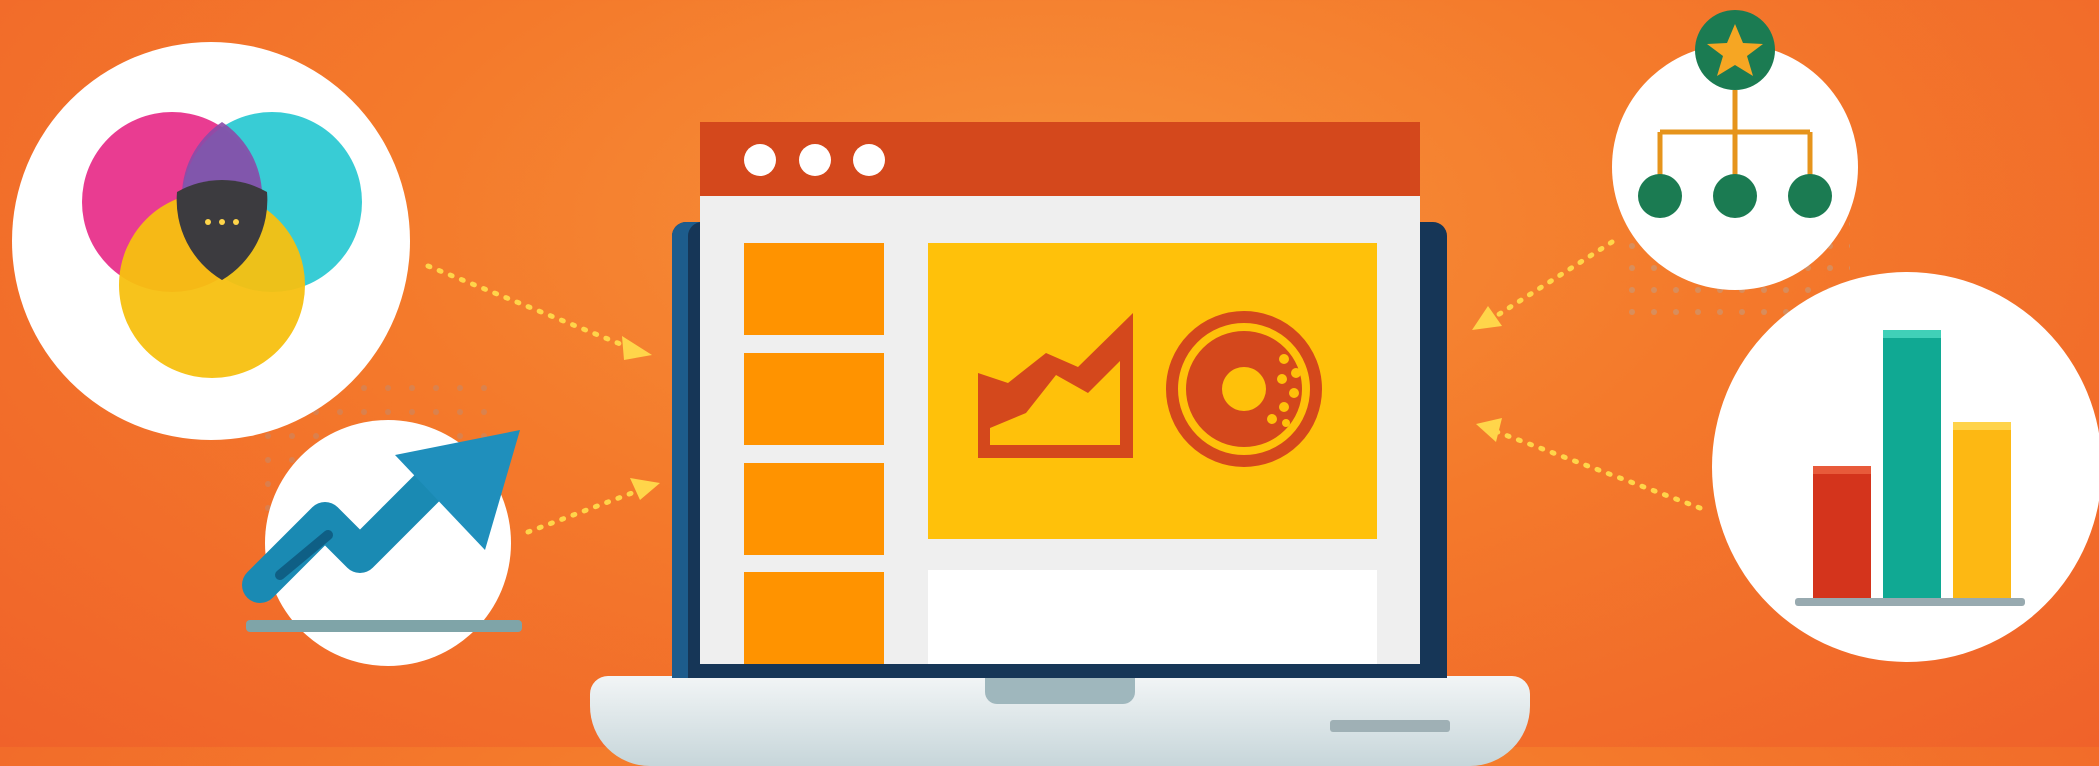 The width and height of the screenshot is (2099, 766). What do you see at coordinates (1152, 617) in the screenshot?
I see `bottom-panel` at bounding box center [1152, 617].